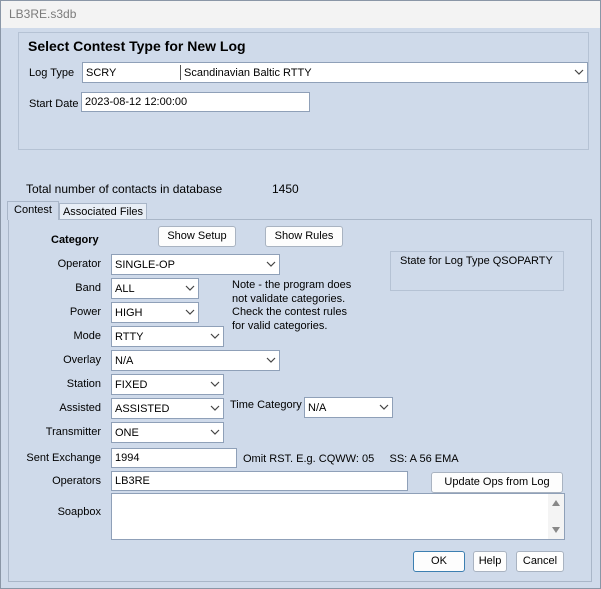 Image resolution: width=601 pixels, height=589 pixels. I want to click on page-title: Select Contest Type for New Log, so click(137, 46).